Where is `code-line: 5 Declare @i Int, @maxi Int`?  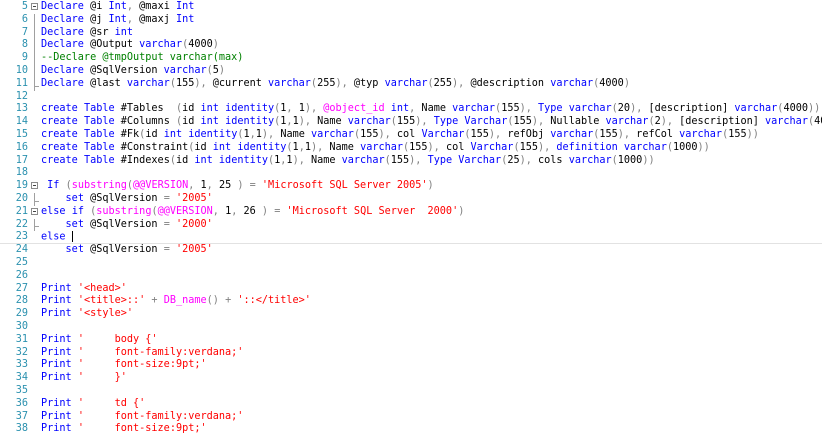
code-line: 5 Declare @i Int, @maxi Int is located at coordinates (411, 7).